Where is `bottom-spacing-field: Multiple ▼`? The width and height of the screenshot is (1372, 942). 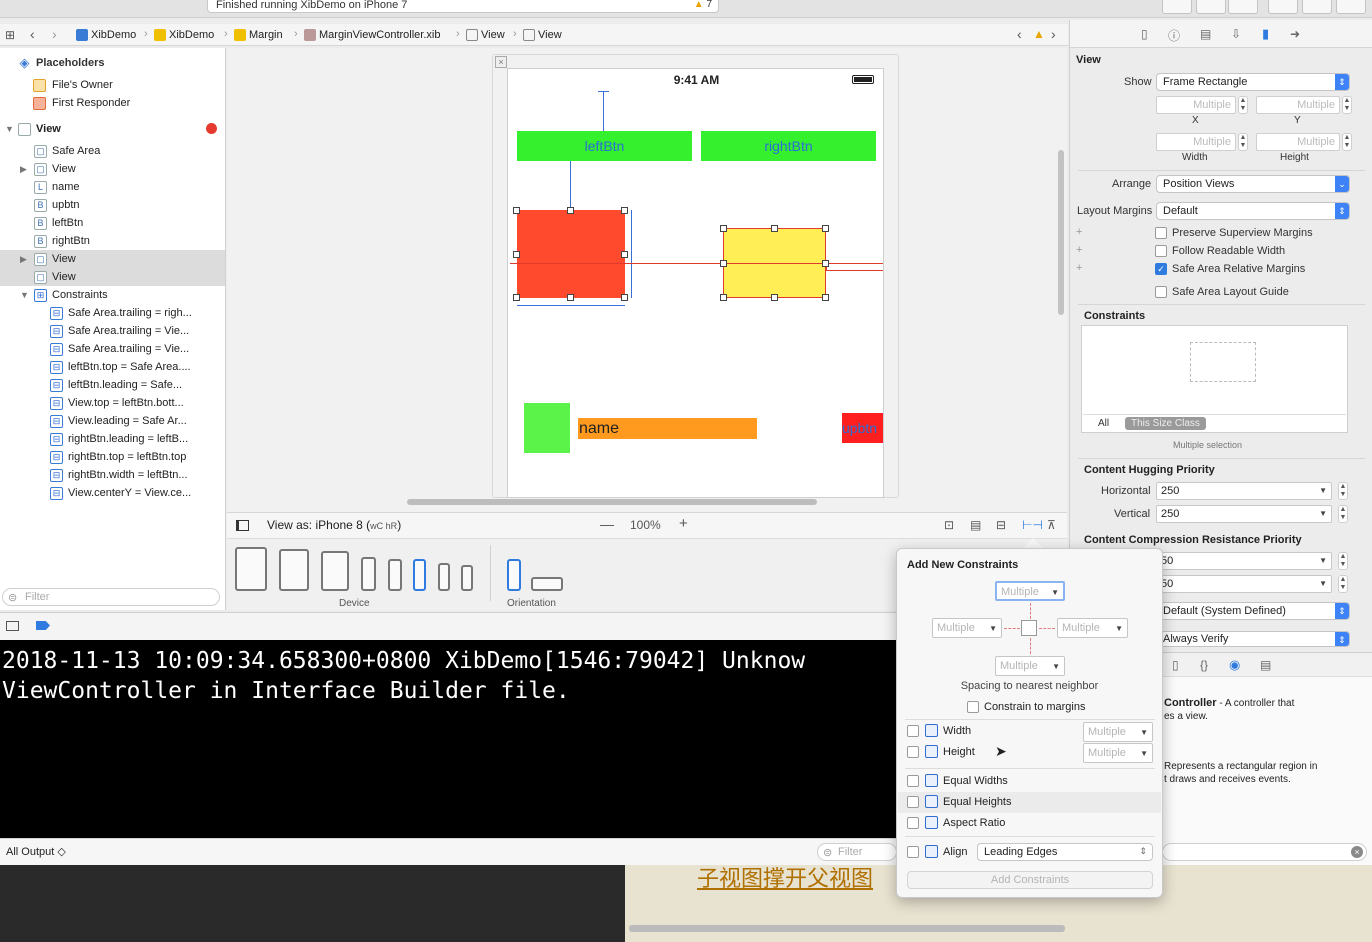 bottom-spacing-field: Multiple ▼ is located at coordinates (1030, 666).